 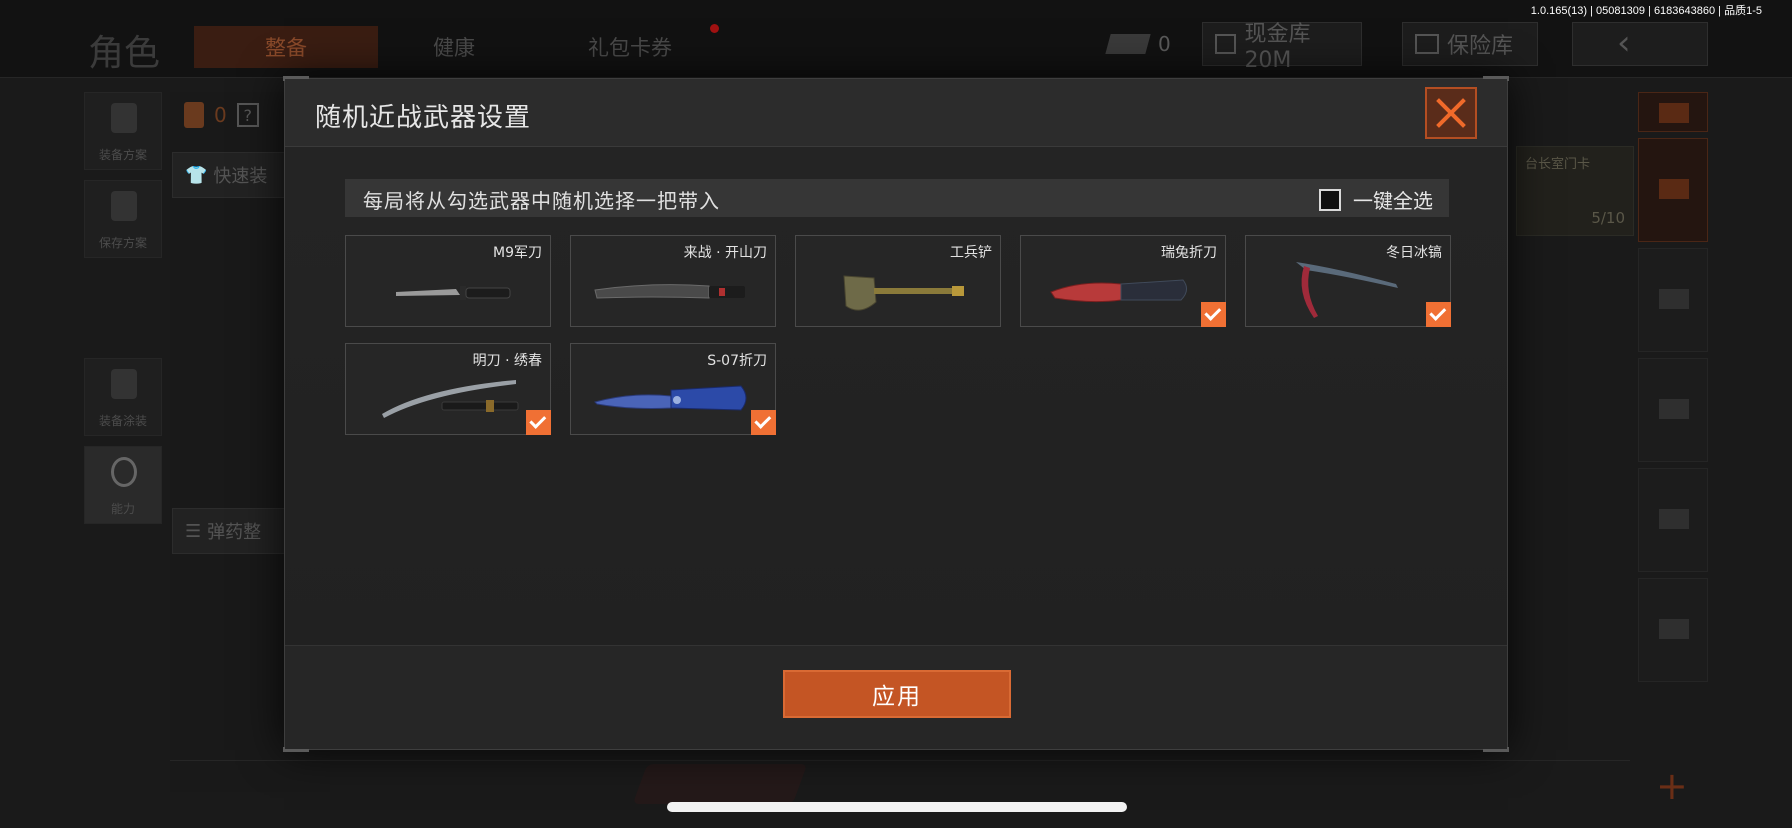 What do you see at coordinates (123, 313) in the screenshot?
I see `left-toolbar: 装备方案 保存方案 装备涂装 能力` at bounding box center [123, 313].